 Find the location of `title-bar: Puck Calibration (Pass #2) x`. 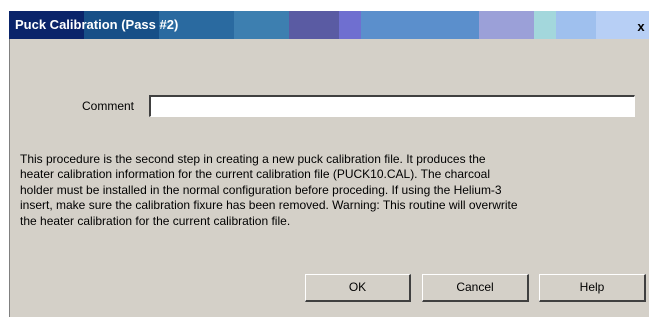

title-bar: Puck Calibration (Pass #2) x is located at coordinates (329, 25).